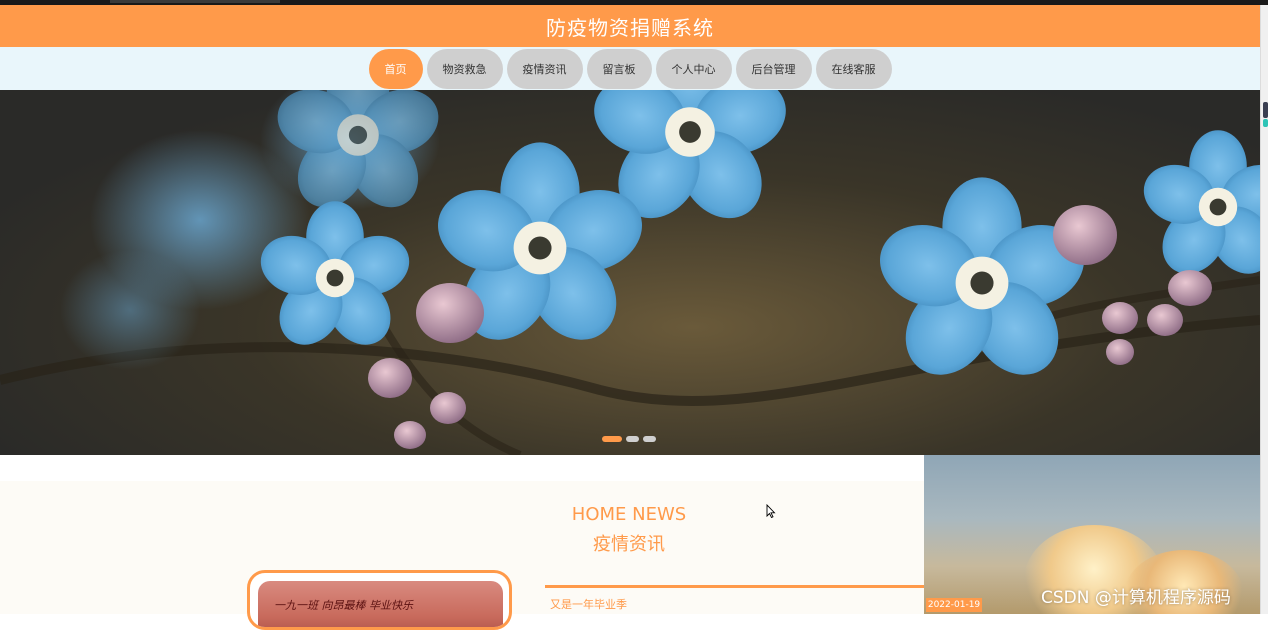 This screenshot has width=1268, height=630. I want to click on news-photo: 一九一班 向昂最棒 毕业快乐, so click(380, 604).